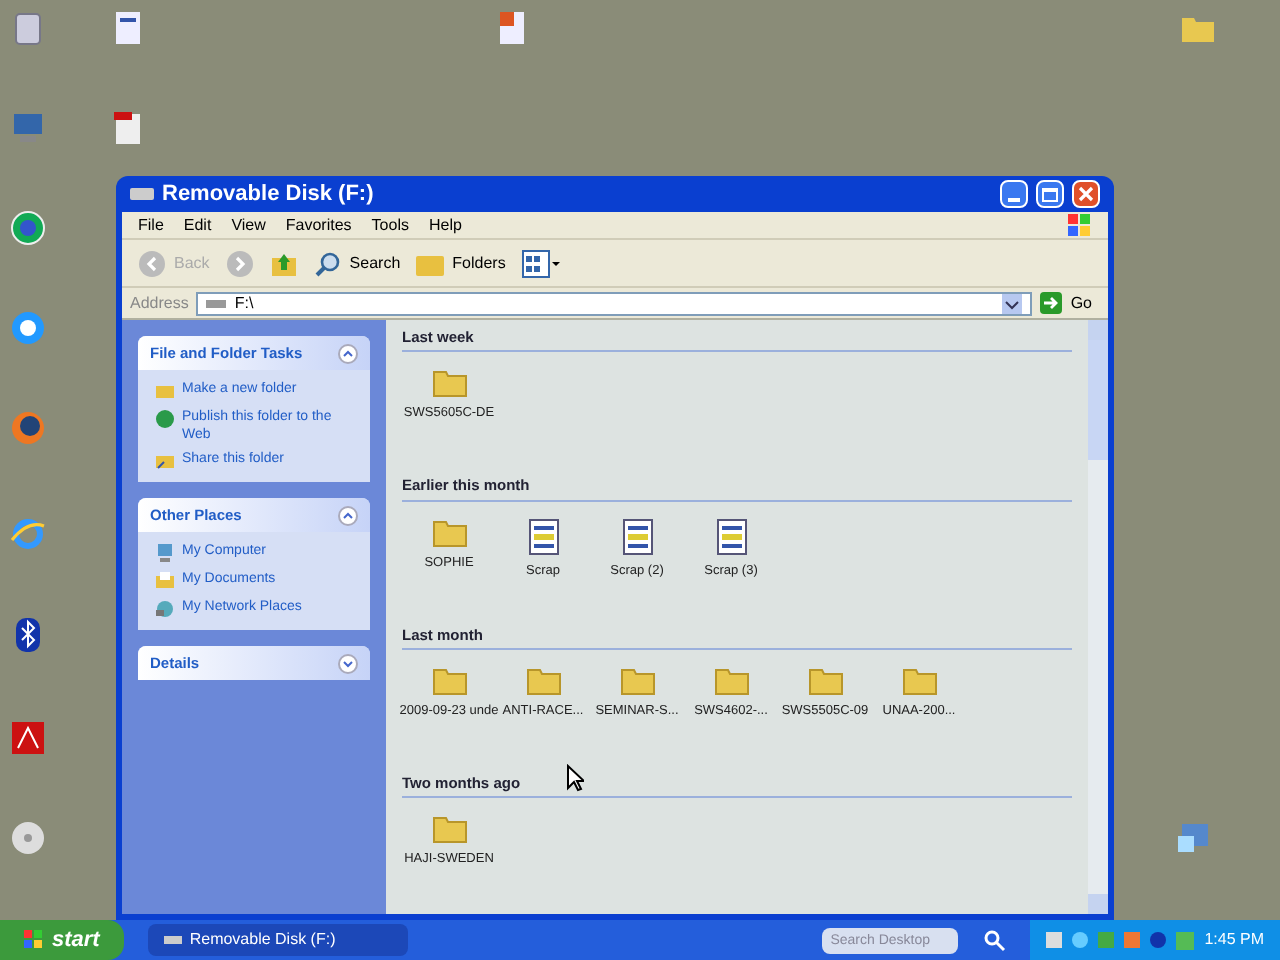  I want to click on start-button: start, so click(62, 940).